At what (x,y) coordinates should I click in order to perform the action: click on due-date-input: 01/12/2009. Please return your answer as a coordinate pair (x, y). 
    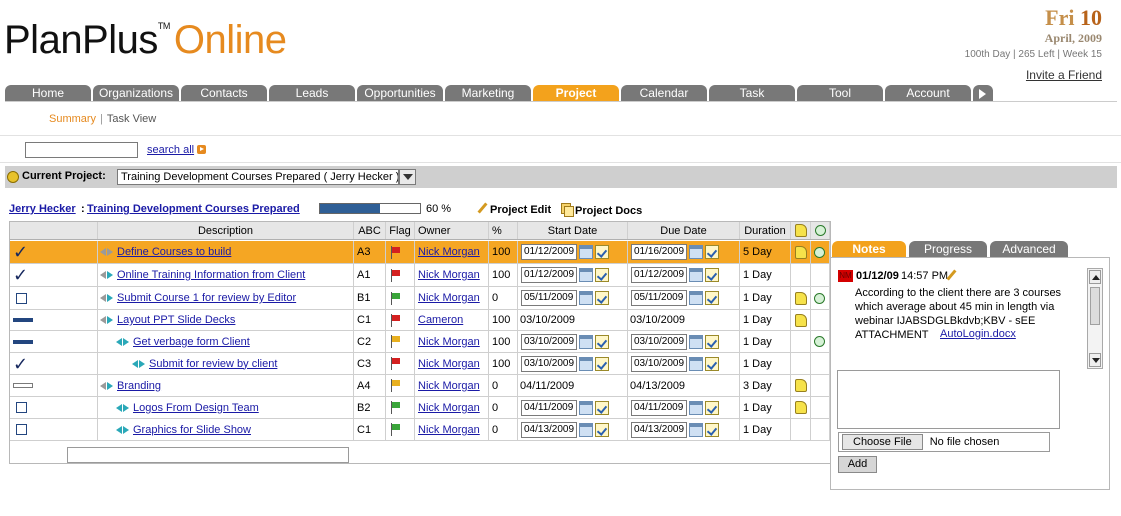
    Looking at the image, I should click on (659, 275).